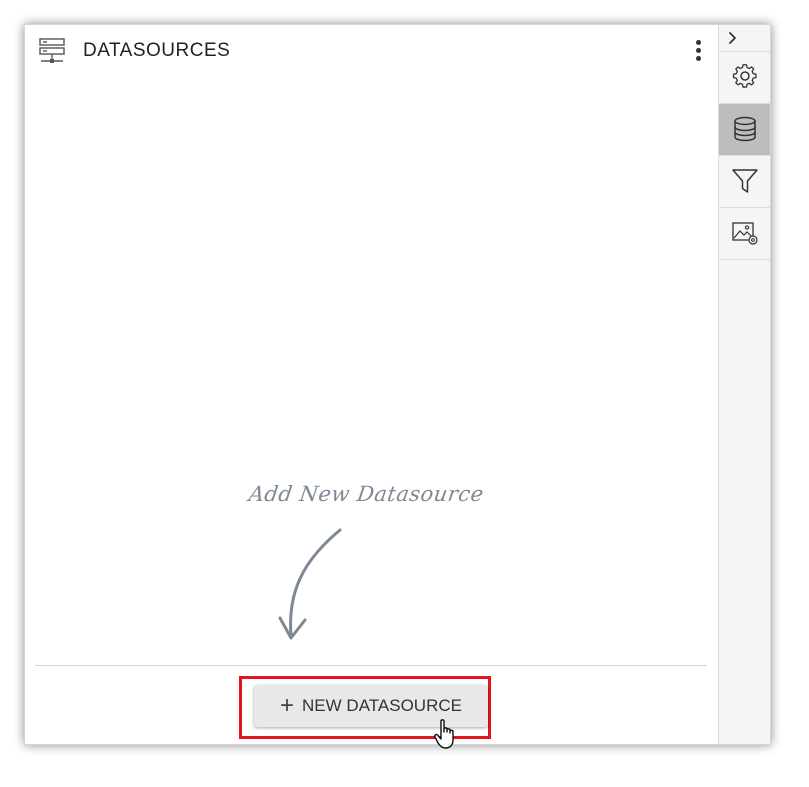  I want to click on image-settings-icon, so click(745, 233).